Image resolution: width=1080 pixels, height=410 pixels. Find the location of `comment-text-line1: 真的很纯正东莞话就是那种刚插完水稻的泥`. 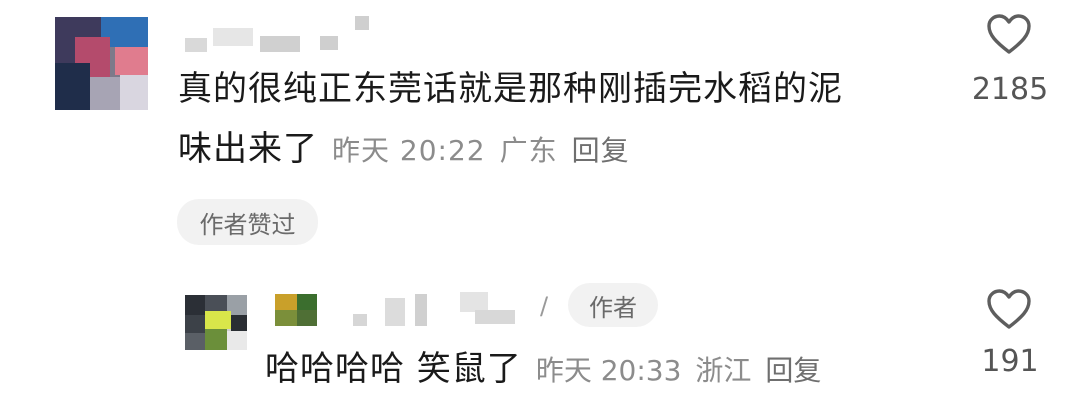

comment-text-line1: 真的很纯正东莞话就是那种刚插完水稻的泥 is located at coordinates (510, 89).